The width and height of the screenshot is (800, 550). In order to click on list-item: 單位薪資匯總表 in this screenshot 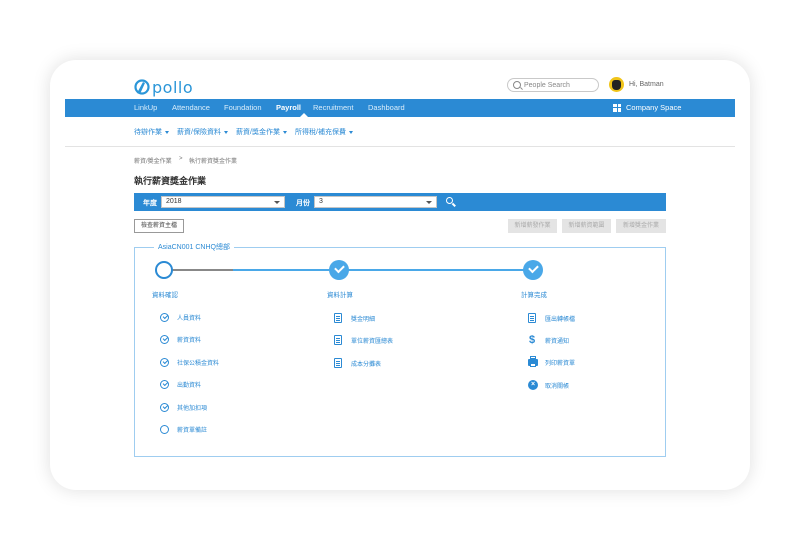, I will do `click(363, 340)`.